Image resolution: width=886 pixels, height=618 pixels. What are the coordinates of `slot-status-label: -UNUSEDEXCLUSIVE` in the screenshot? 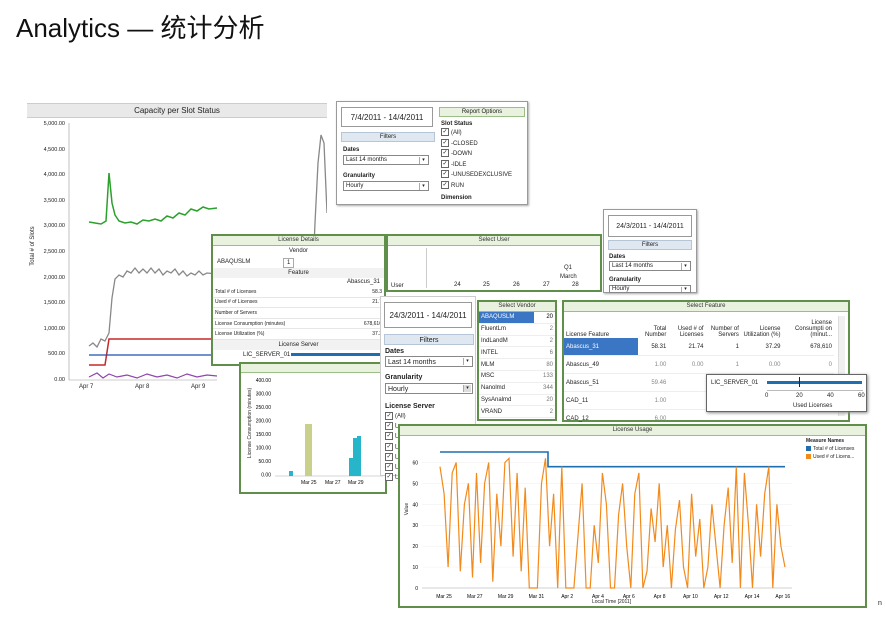 It's located at (482, 175).